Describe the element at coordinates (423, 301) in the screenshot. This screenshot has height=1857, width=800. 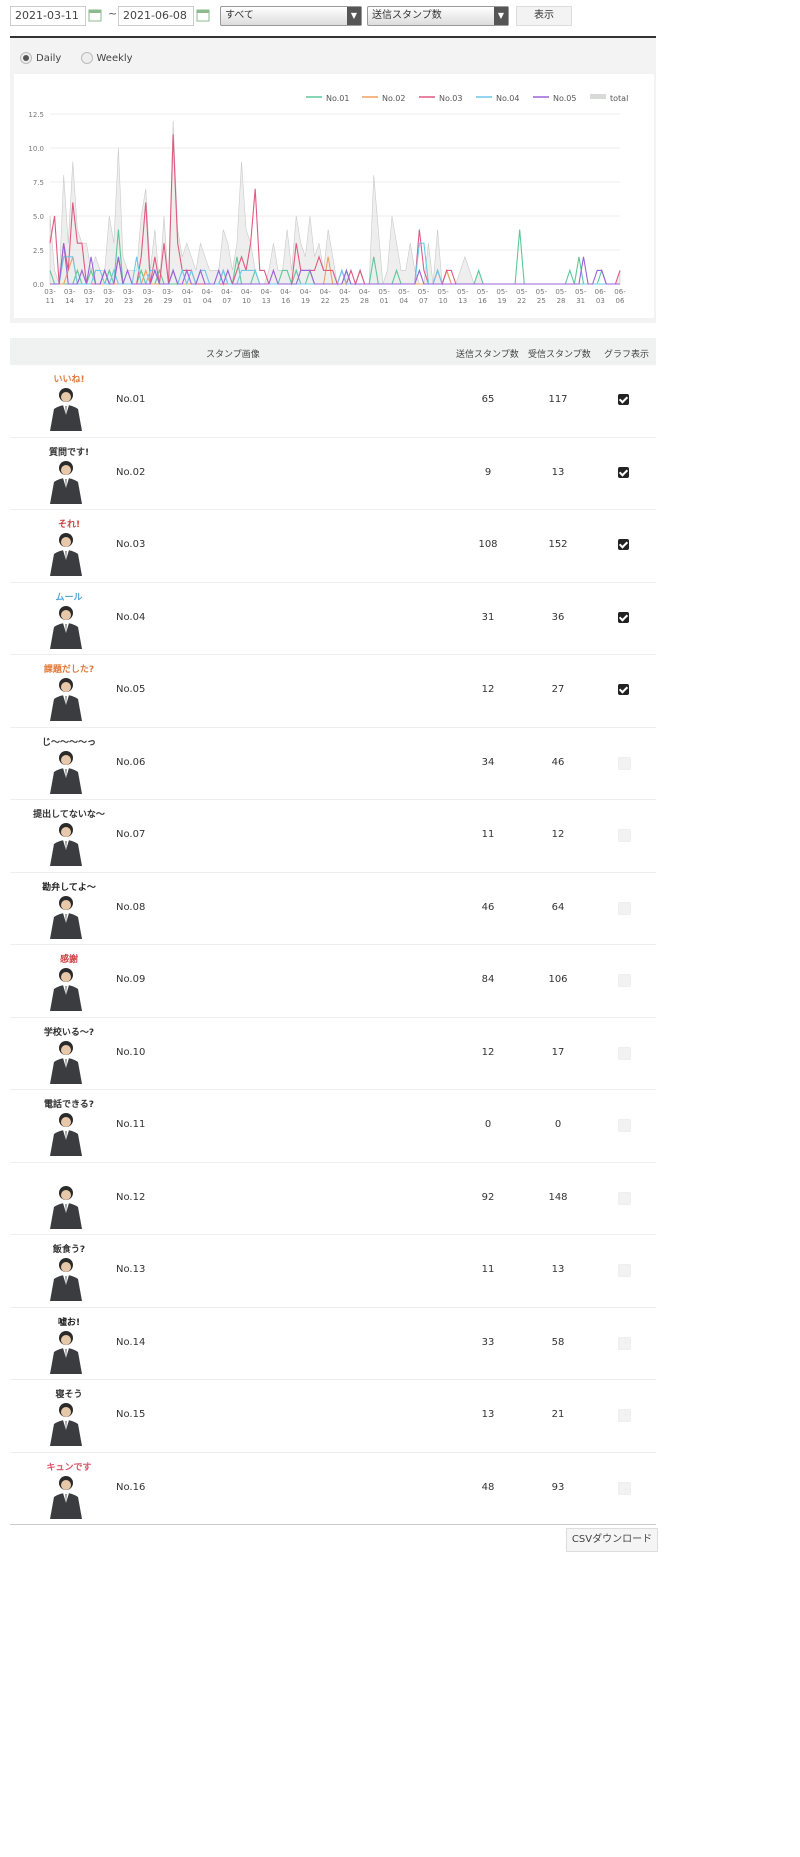
I see `x-tick-label: 07` at that location.